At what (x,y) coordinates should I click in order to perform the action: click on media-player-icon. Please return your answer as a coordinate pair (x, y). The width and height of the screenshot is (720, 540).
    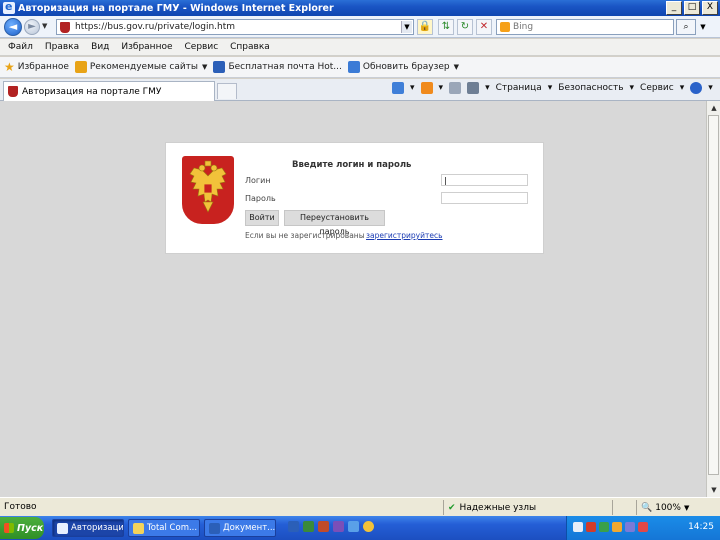
    Looking at the image, I should click on (368, 526).